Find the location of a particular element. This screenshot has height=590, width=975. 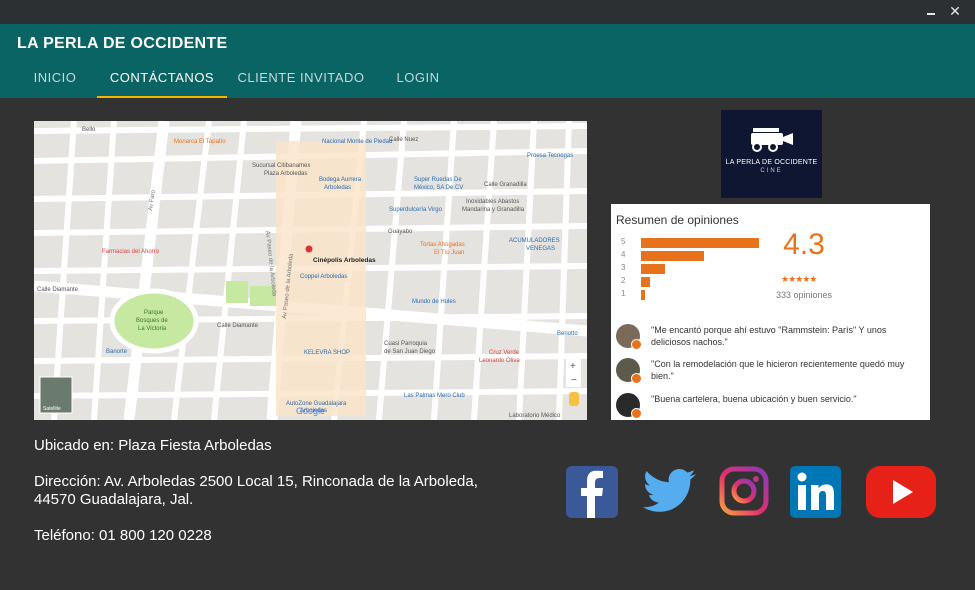

tab-label: INICIO is located at coordinates (55, 77).